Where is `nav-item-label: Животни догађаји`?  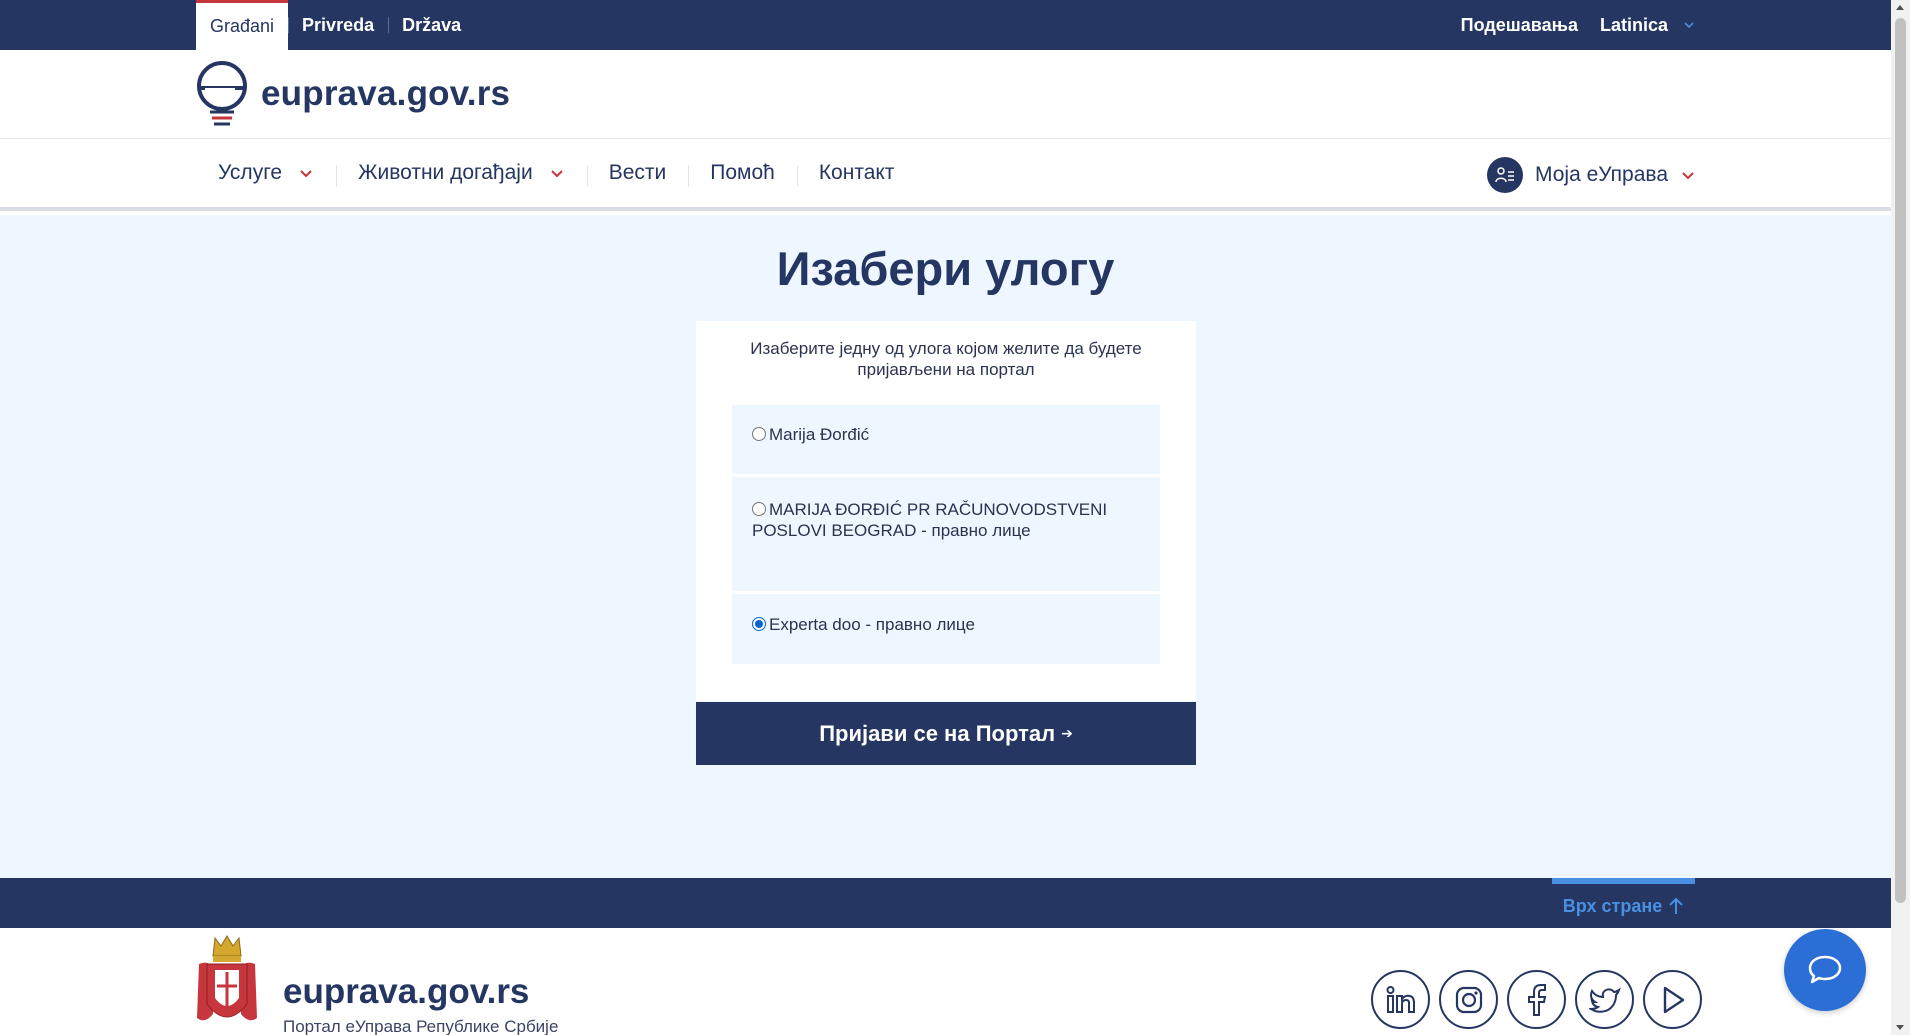
nav-item-label: Животни догађаји is located at coordinates (445, 172).